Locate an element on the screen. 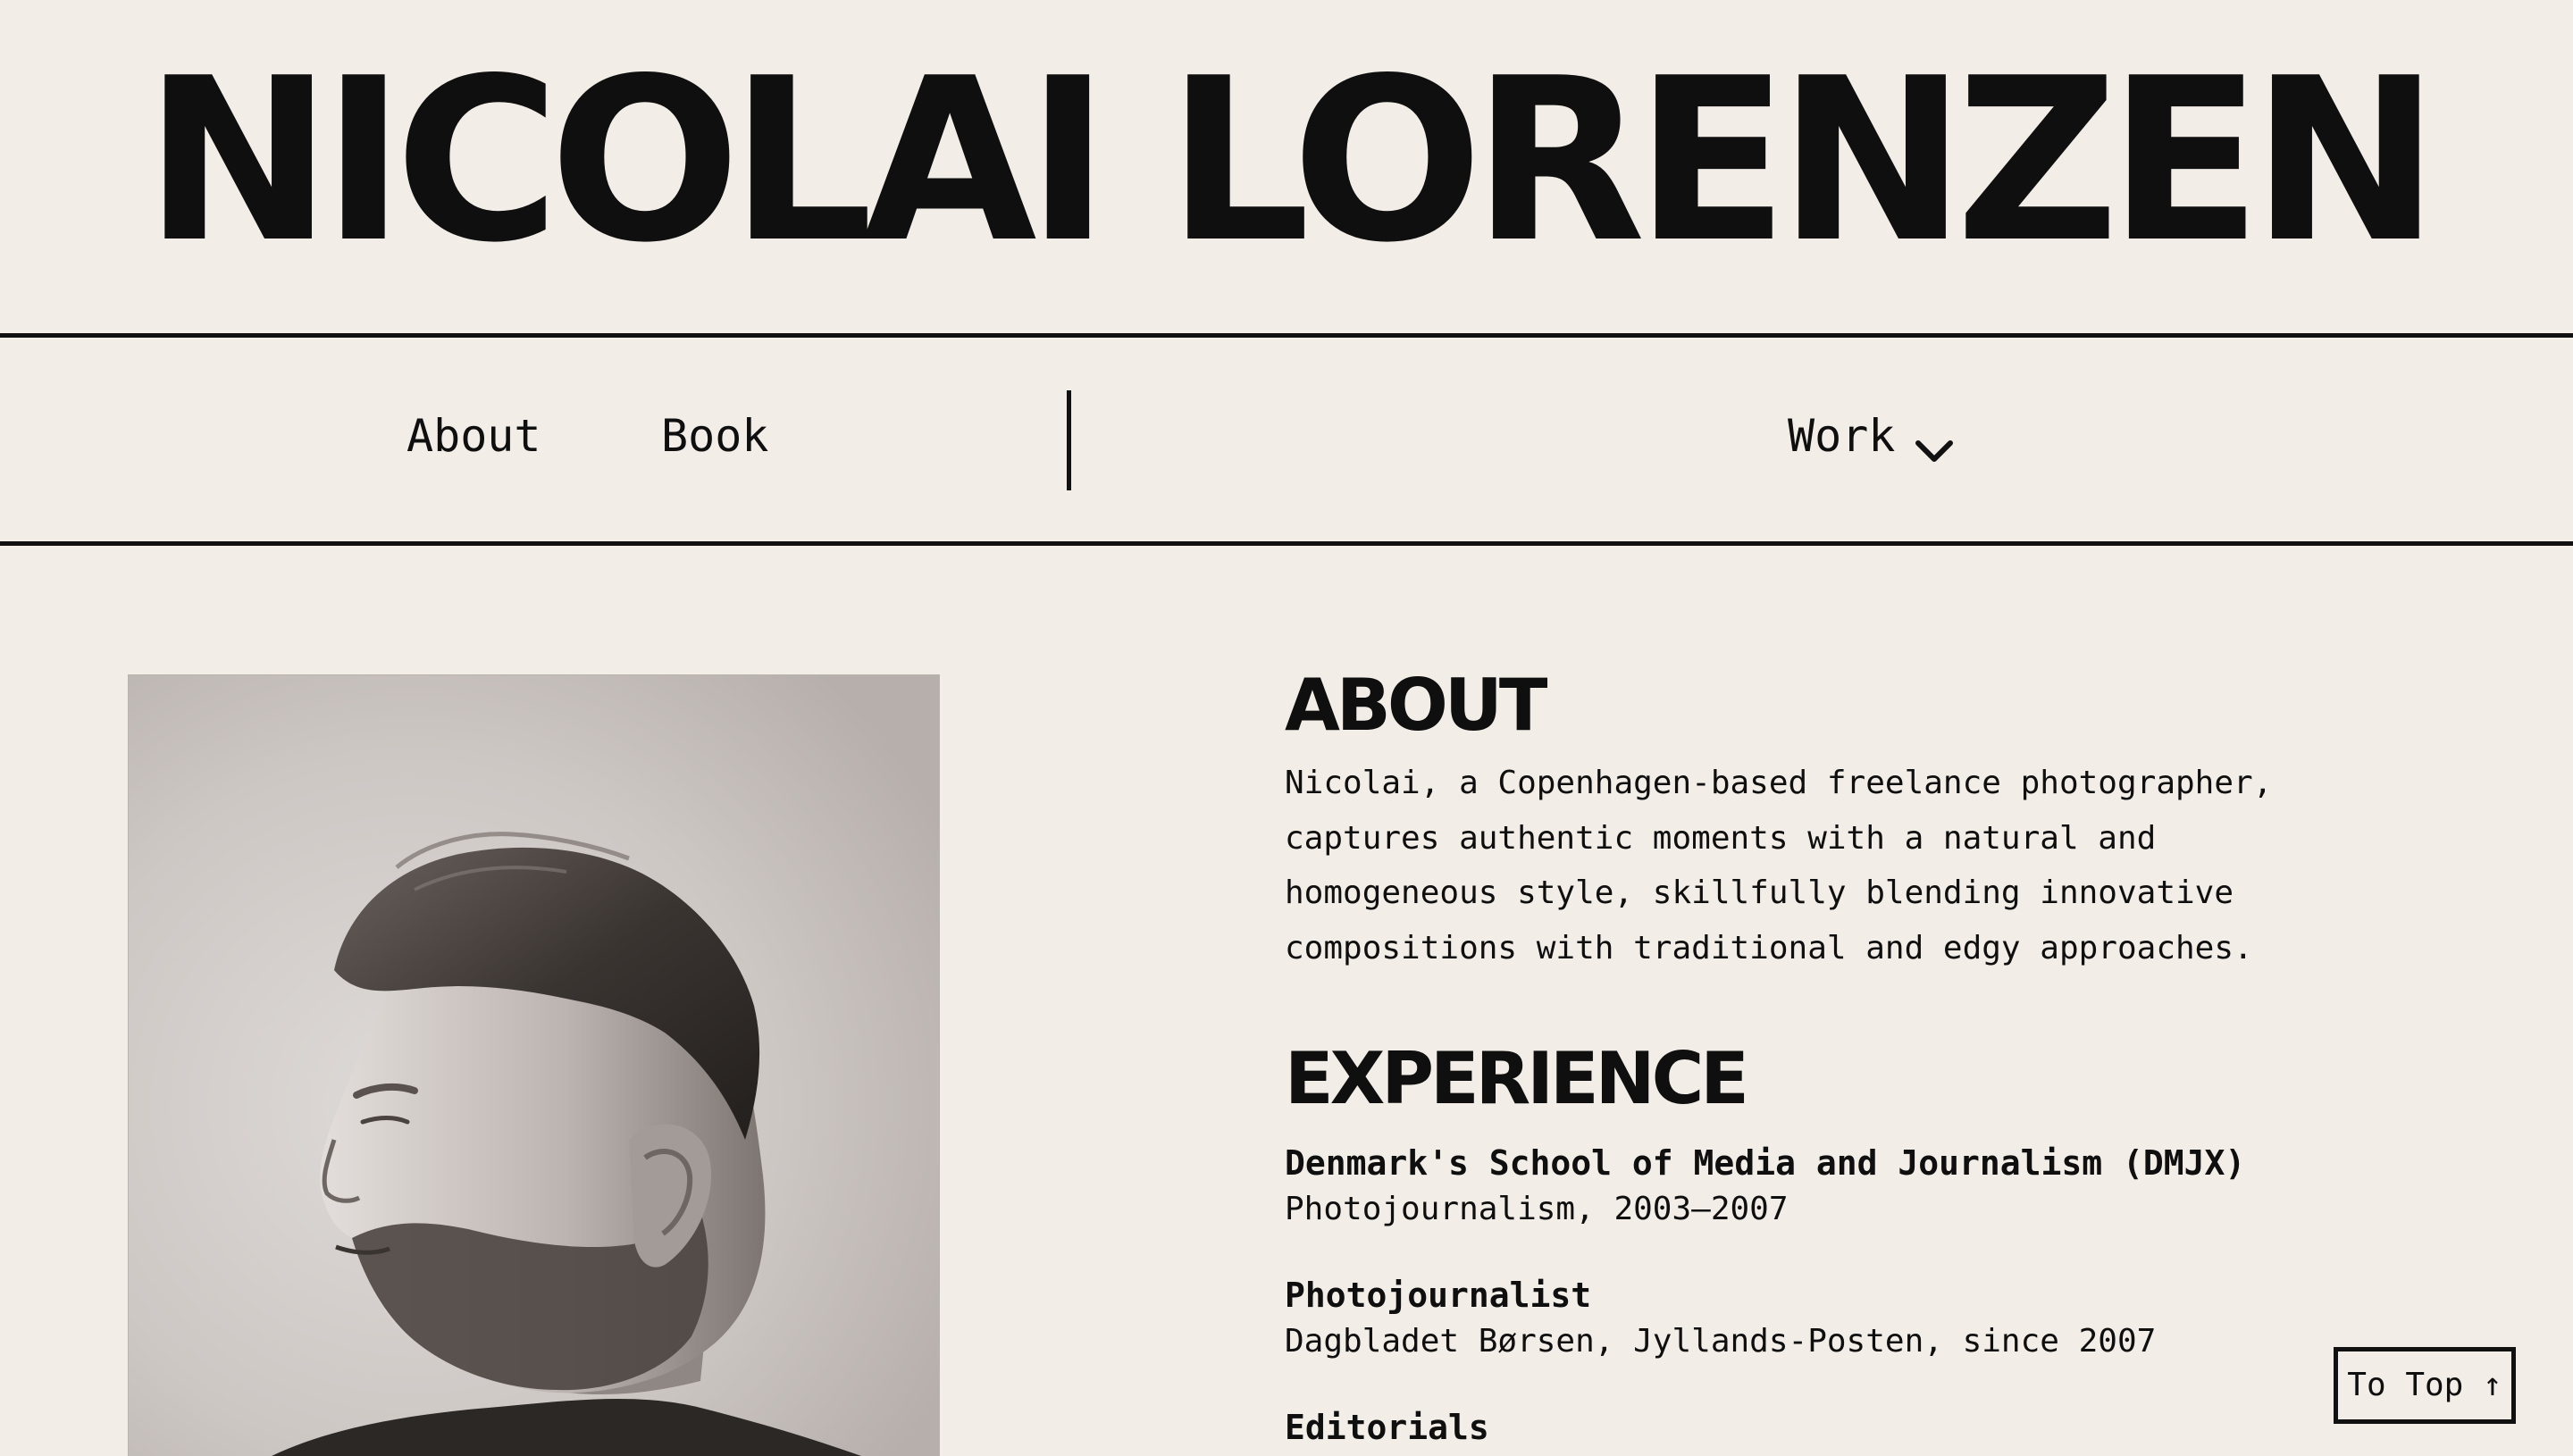 The height and width of the screenshot is (1456, 2573). nav-work-dropdown: Work is located at coordinates (1871, 436).